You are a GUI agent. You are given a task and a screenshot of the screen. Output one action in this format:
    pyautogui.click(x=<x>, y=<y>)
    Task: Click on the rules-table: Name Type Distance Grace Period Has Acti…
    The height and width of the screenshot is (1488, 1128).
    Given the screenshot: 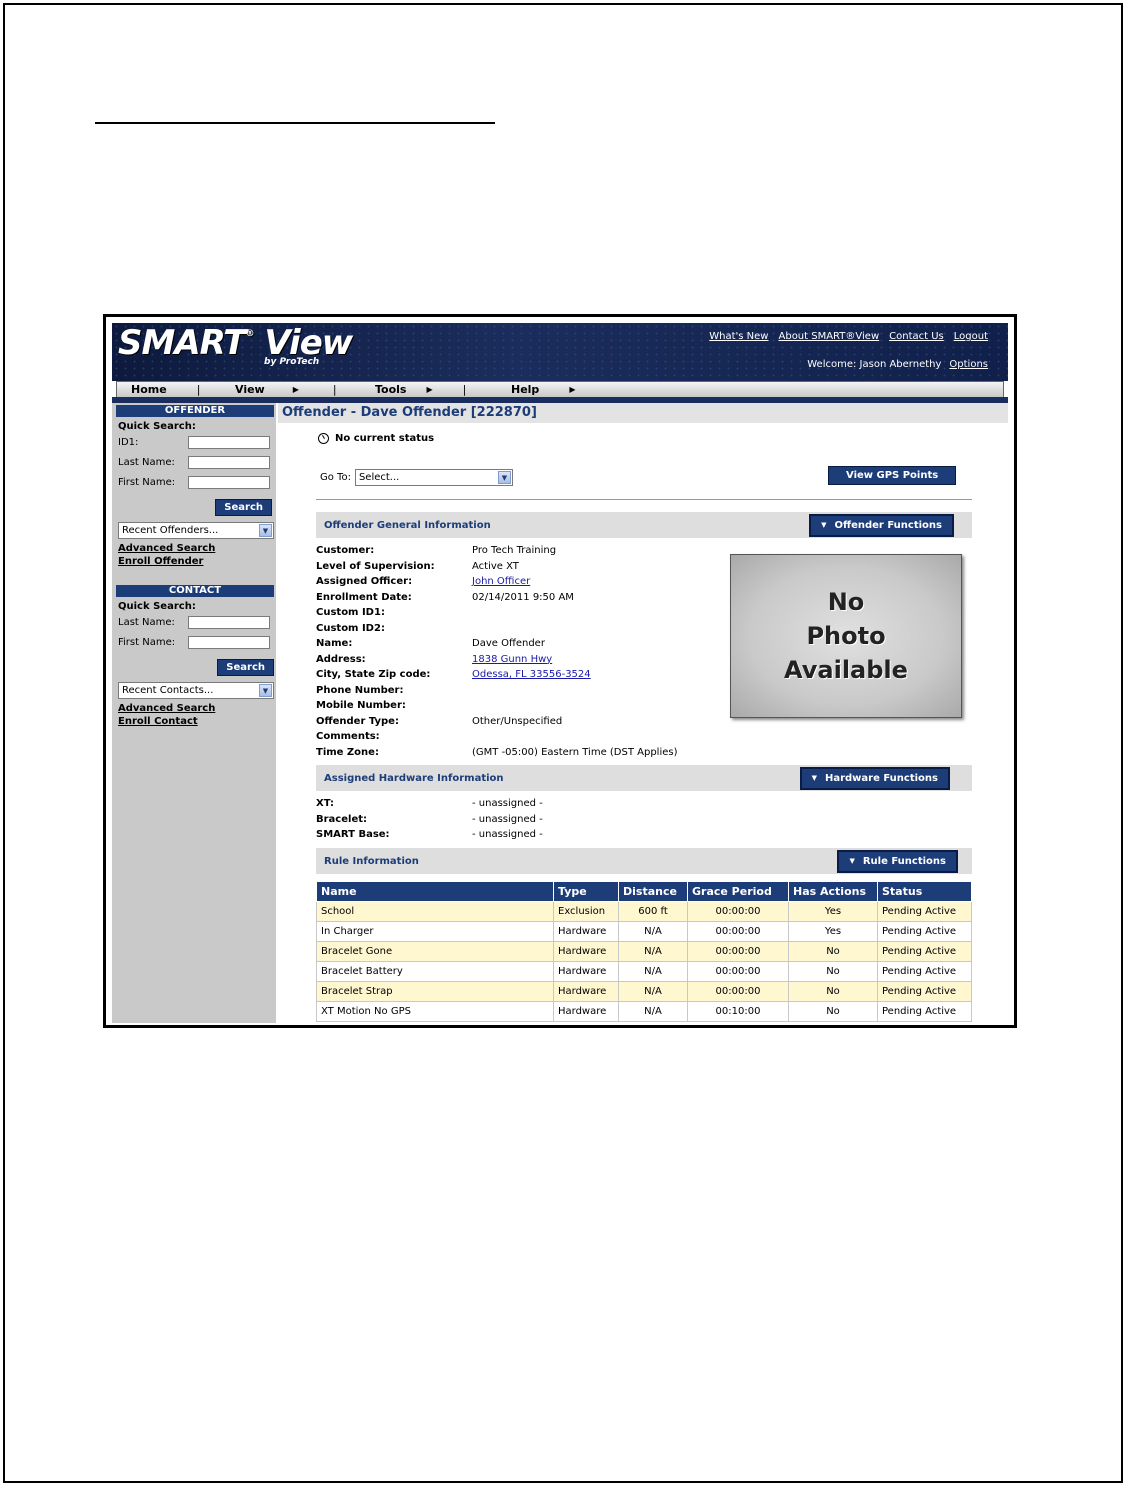 What is the action you would take?
    pyautogui.click(x=644, y=951)
    